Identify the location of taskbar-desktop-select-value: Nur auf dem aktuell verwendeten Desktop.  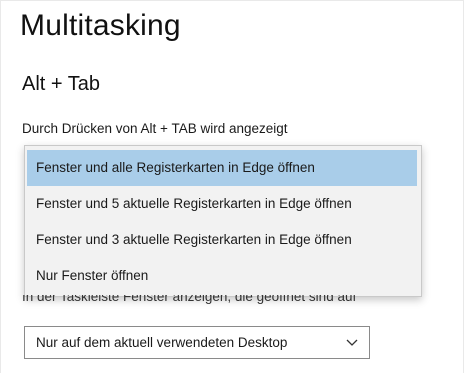
(162, 342).